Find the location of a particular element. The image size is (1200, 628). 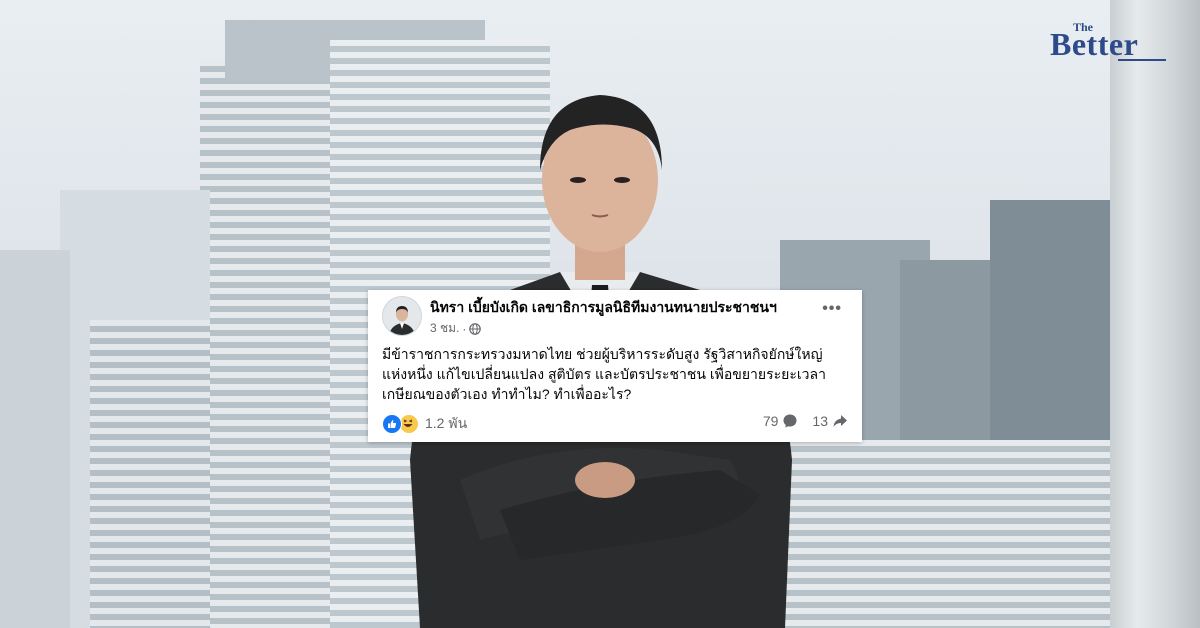

comment-icon is located at coordinates (790, 421).